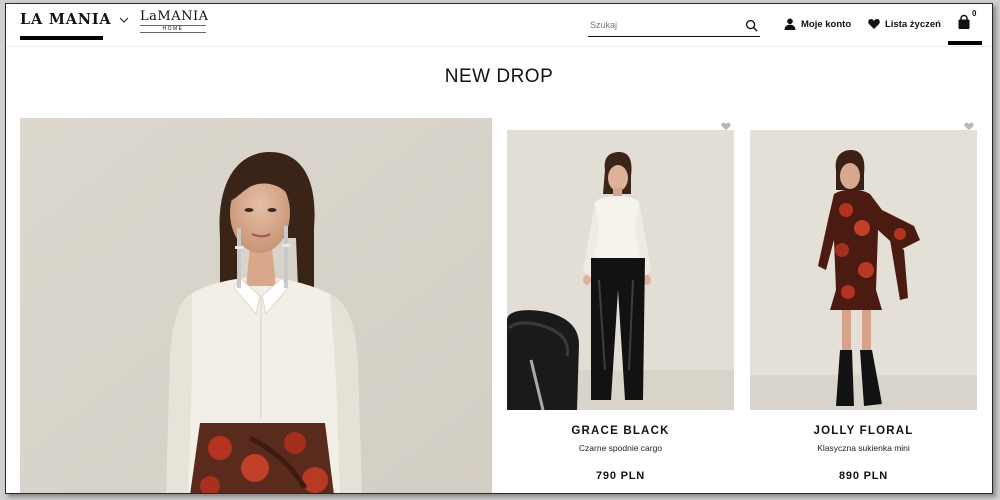 This screenshot has width=1000, height=500. Describe the element at coordinates (174, 16) in the screenshot. I see `logo-home-wordmark: LaMANIA` at that location.